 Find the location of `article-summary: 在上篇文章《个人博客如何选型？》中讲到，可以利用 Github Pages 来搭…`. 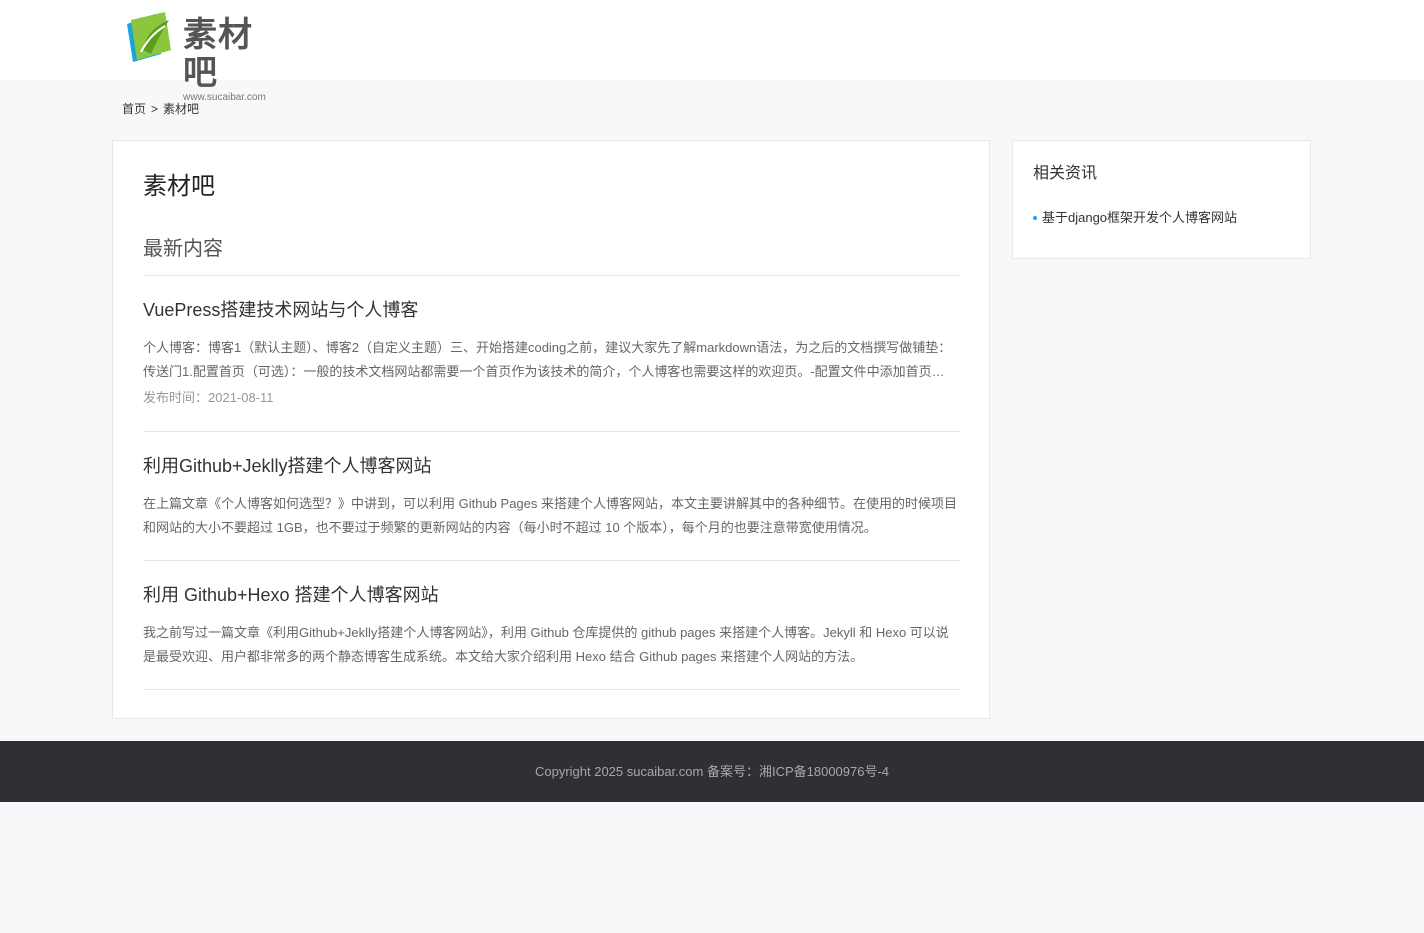

article-summary: 在上篇文章《个人博客如何选型？》中讲到，可以利用 Github Pages 来搭… is located at coordinates (550, 515).